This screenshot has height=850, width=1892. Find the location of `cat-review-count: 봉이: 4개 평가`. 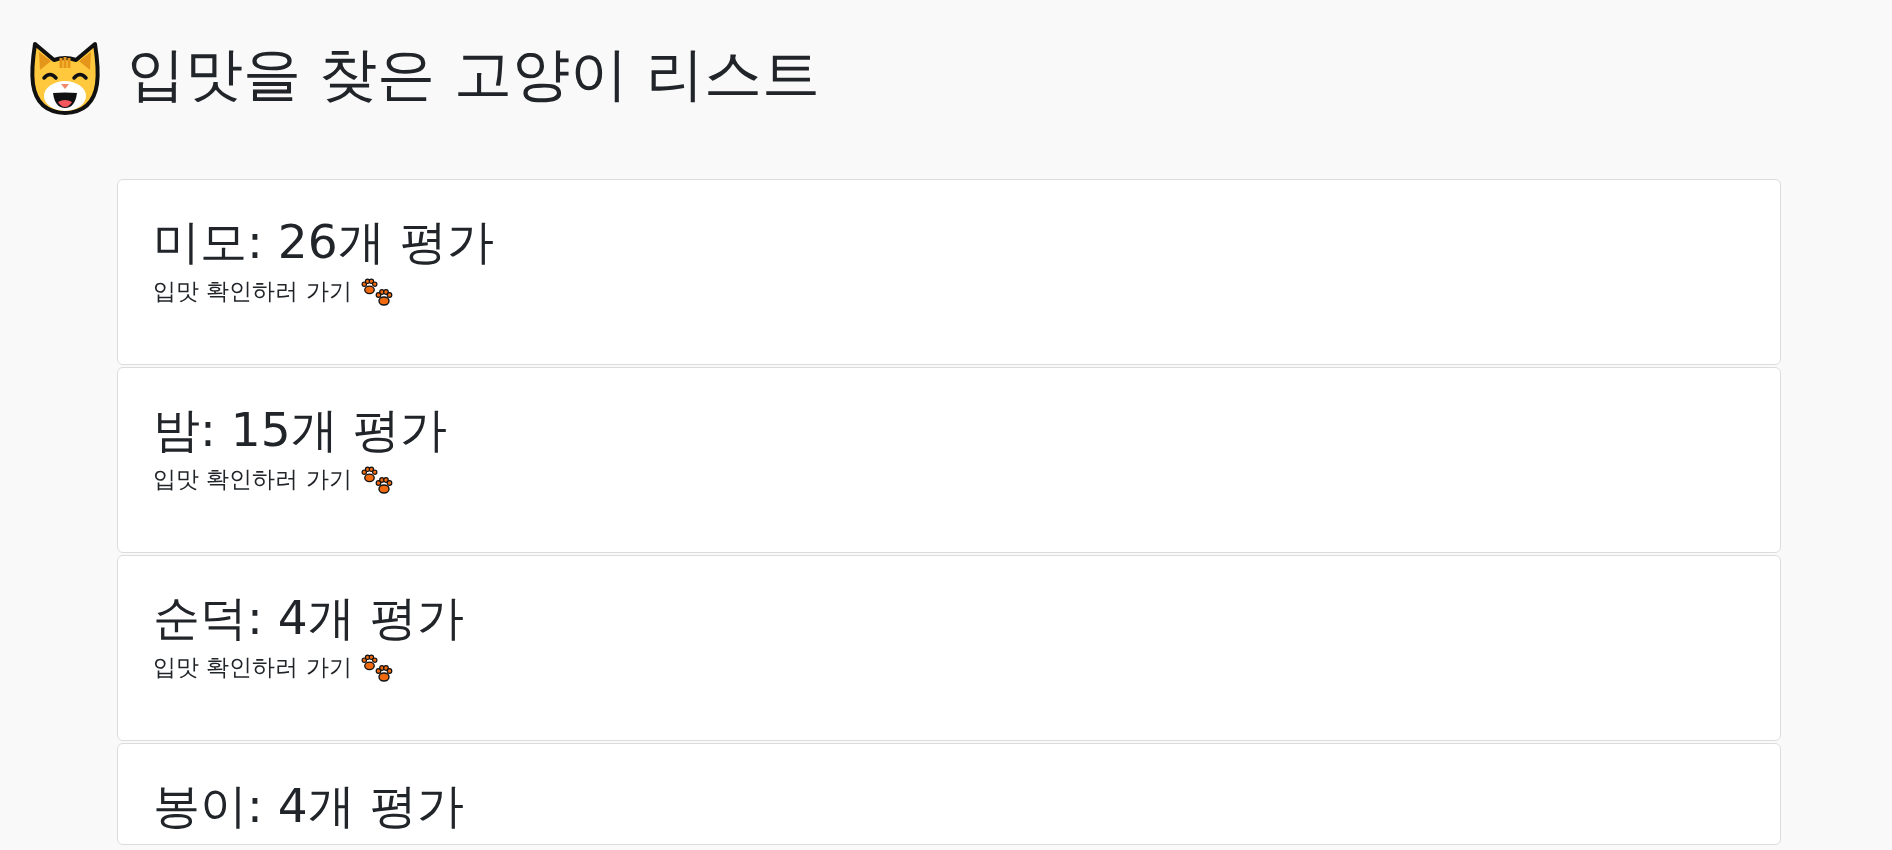

cat-review-count: 봉이: 4개 평가 is located at coordinates (309, 806).